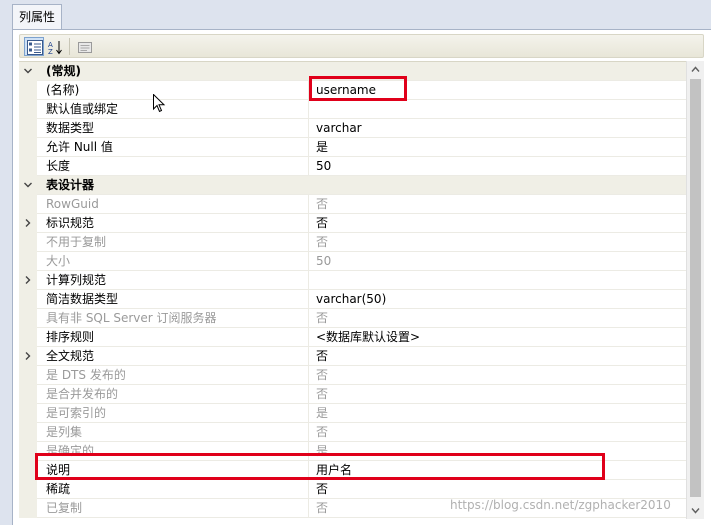 This screenshot has width=711, height=525. Describe the element at coordinates (177, 470) in the screenshot. I see `property-name: 说明` at that location.